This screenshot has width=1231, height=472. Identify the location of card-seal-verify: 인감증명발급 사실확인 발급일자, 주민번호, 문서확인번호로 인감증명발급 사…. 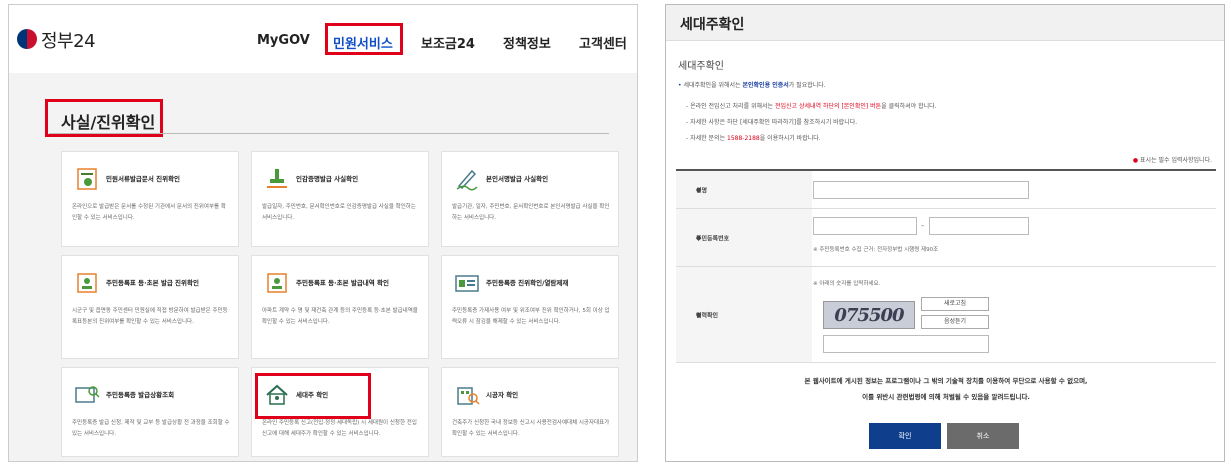
(340, 199).